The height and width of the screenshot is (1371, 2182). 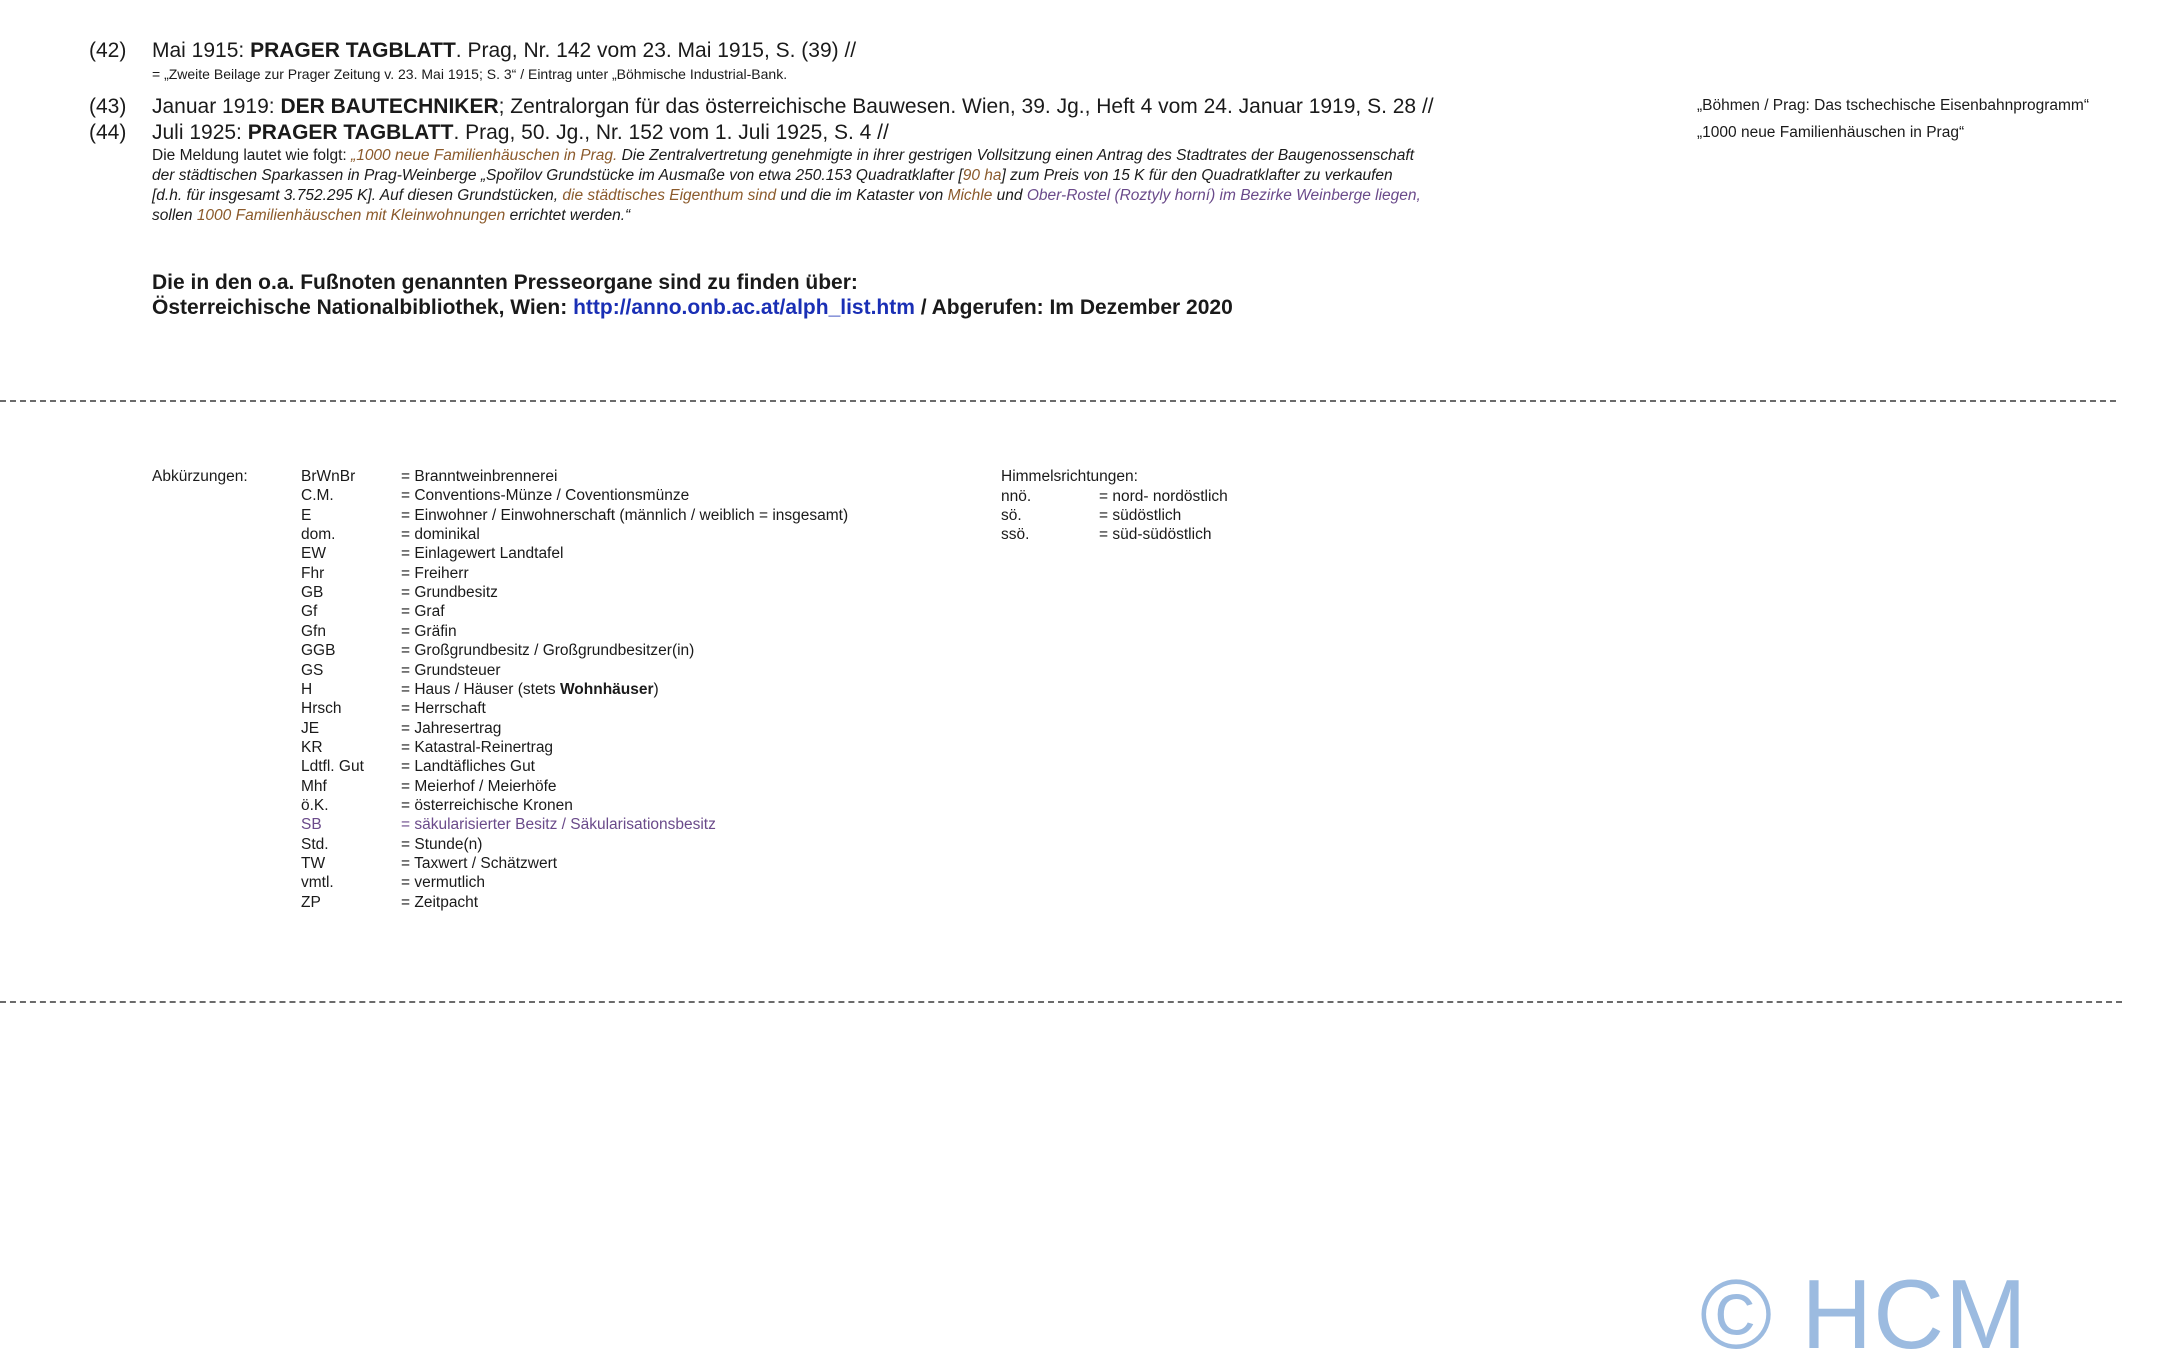 I want to click on abbreviation-meaning: = Jahresertrag, so click(x=451, y=729).